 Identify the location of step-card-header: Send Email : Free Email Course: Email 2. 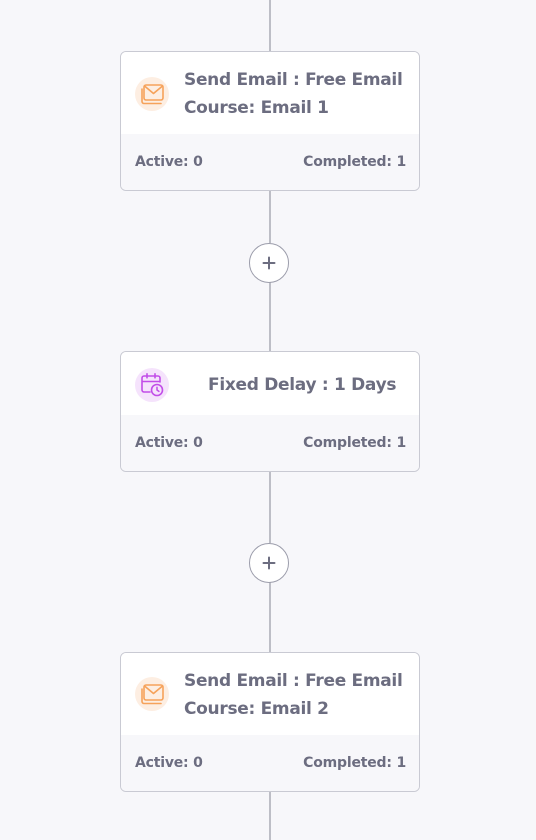
(270, 694).